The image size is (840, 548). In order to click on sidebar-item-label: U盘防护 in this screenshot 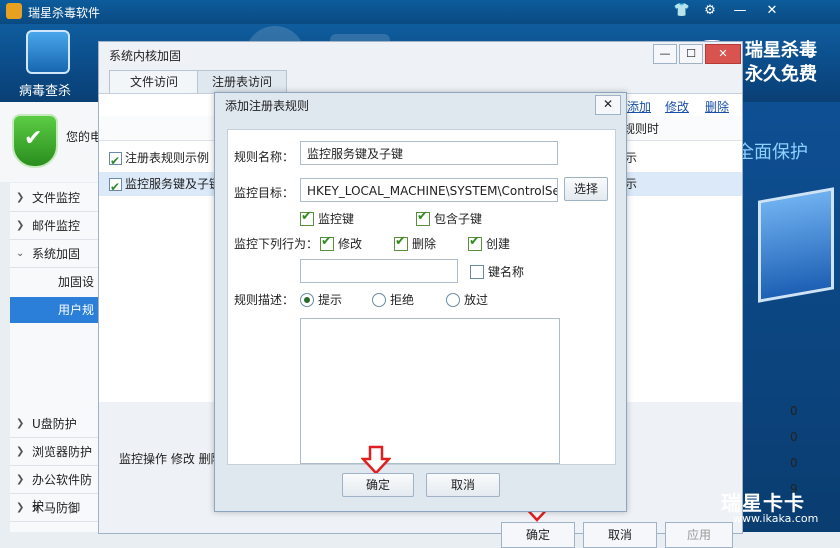, I will do `click(54, 424)`.